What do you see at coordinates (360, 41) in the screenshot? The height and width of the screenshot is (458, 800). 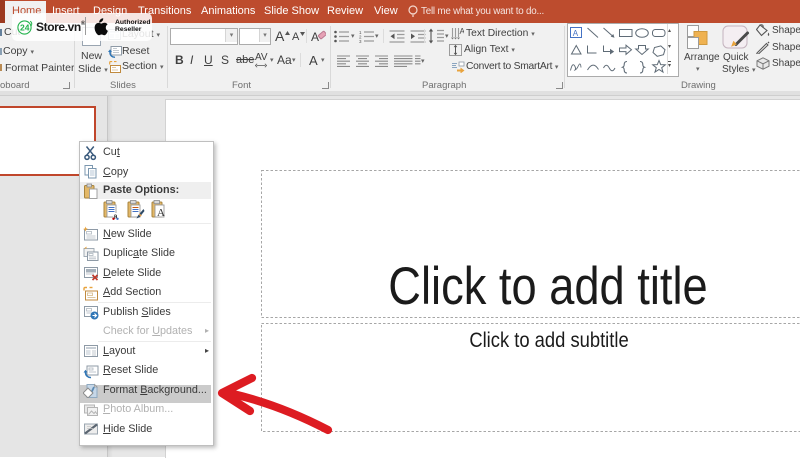 I see `svg-text: 3` at bounding box center [360, 41].